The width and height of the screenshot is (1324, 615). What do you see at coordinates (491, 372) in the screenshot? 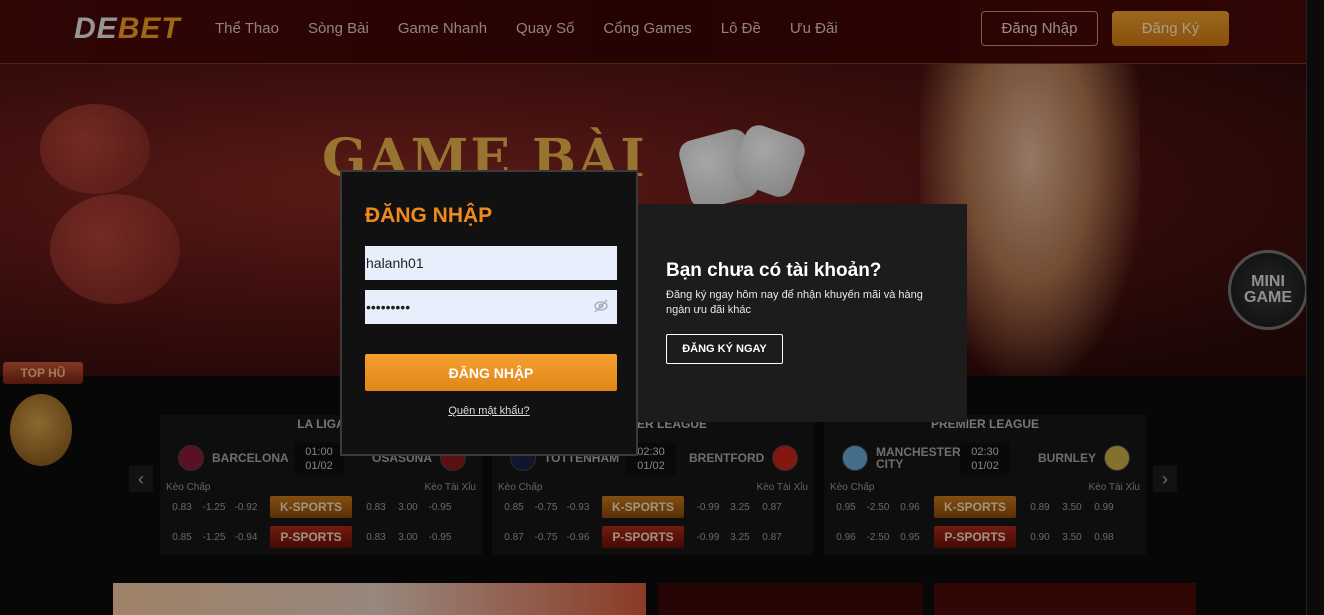
I see `login-submit-button: ĐĂNG NHẬP` at bounding box center [491, 372].